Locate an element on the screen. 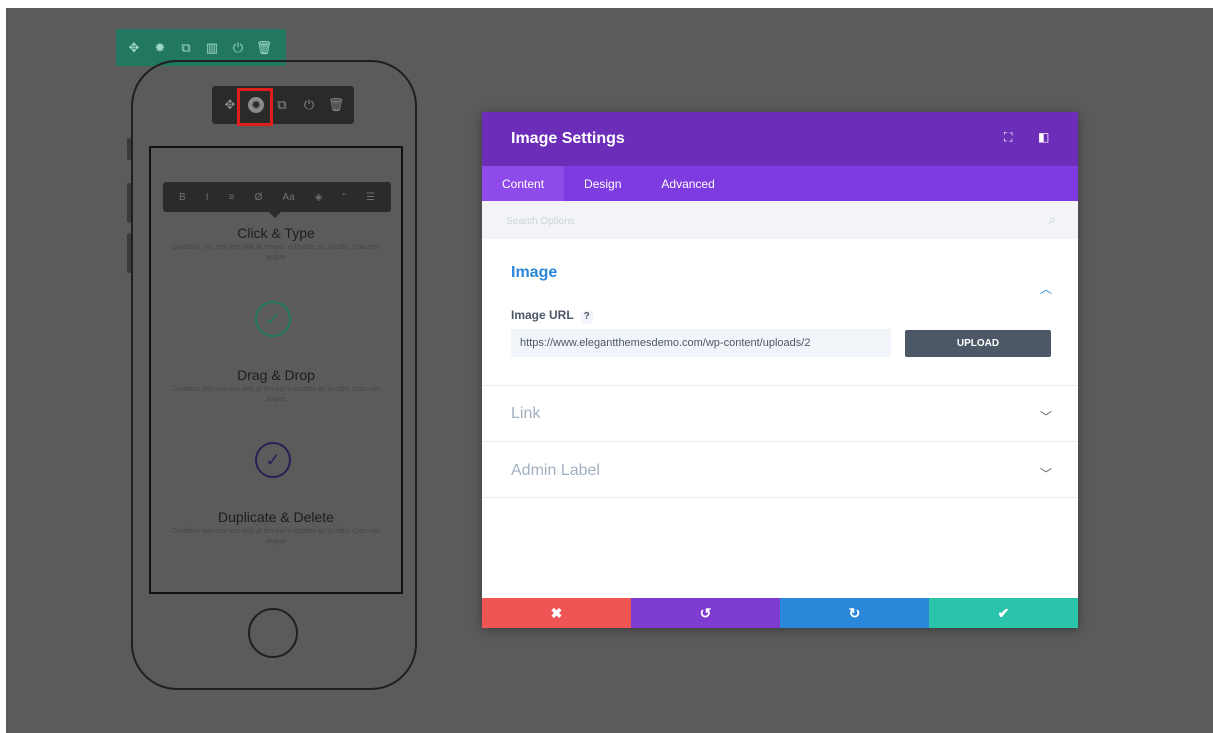 The width and height of the screenshot is (1213, 733). settings-tabs: Content Design Advanced is located at coordinates (780, 183).